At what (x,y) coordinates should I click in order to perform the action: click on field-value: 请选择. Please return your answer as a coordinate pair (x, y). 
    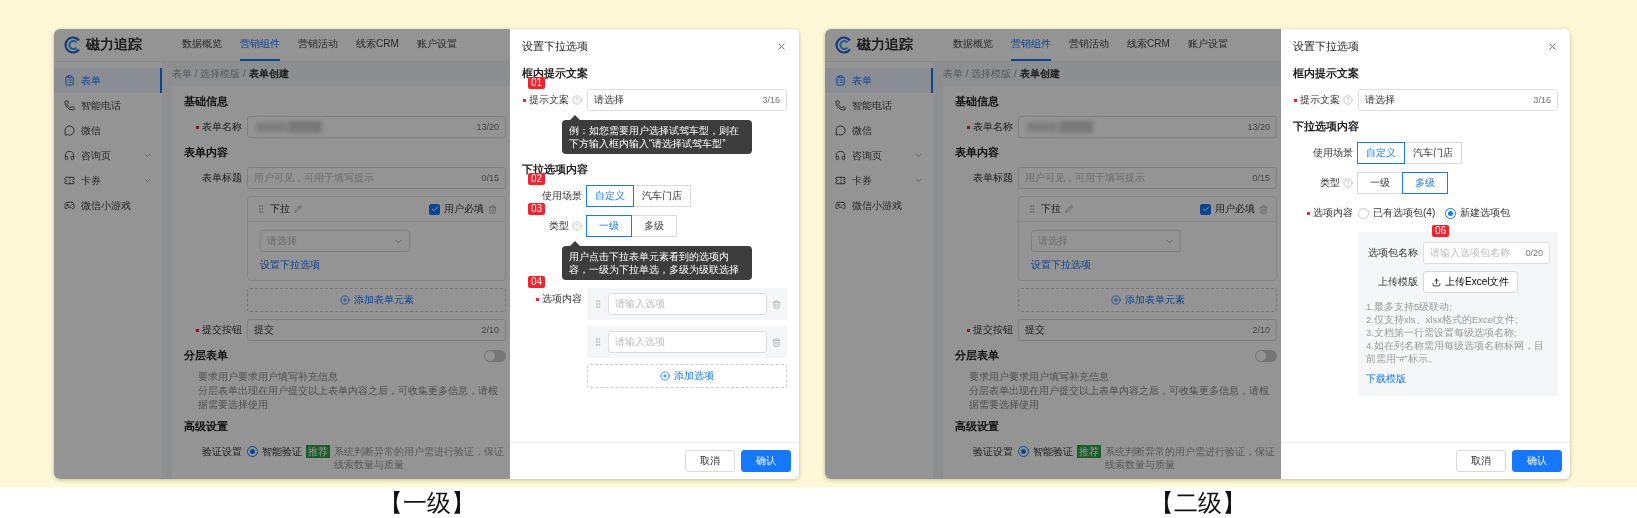
    Looking at the image, I should click on (1380, 100).